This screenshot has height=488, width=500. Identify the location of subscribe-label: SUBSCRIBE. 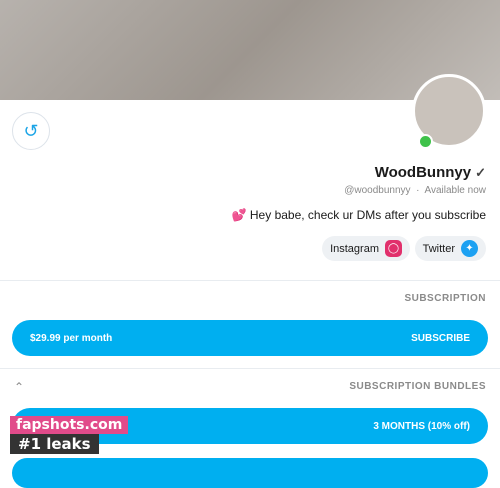
(440, 338).